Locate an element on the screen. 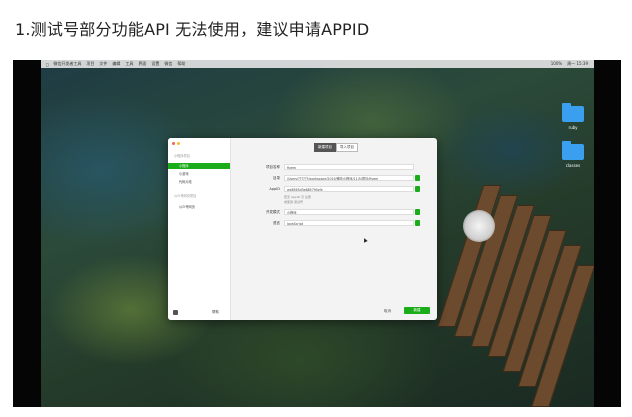  menu-item: 界面 is located at coordinates (142, 64).